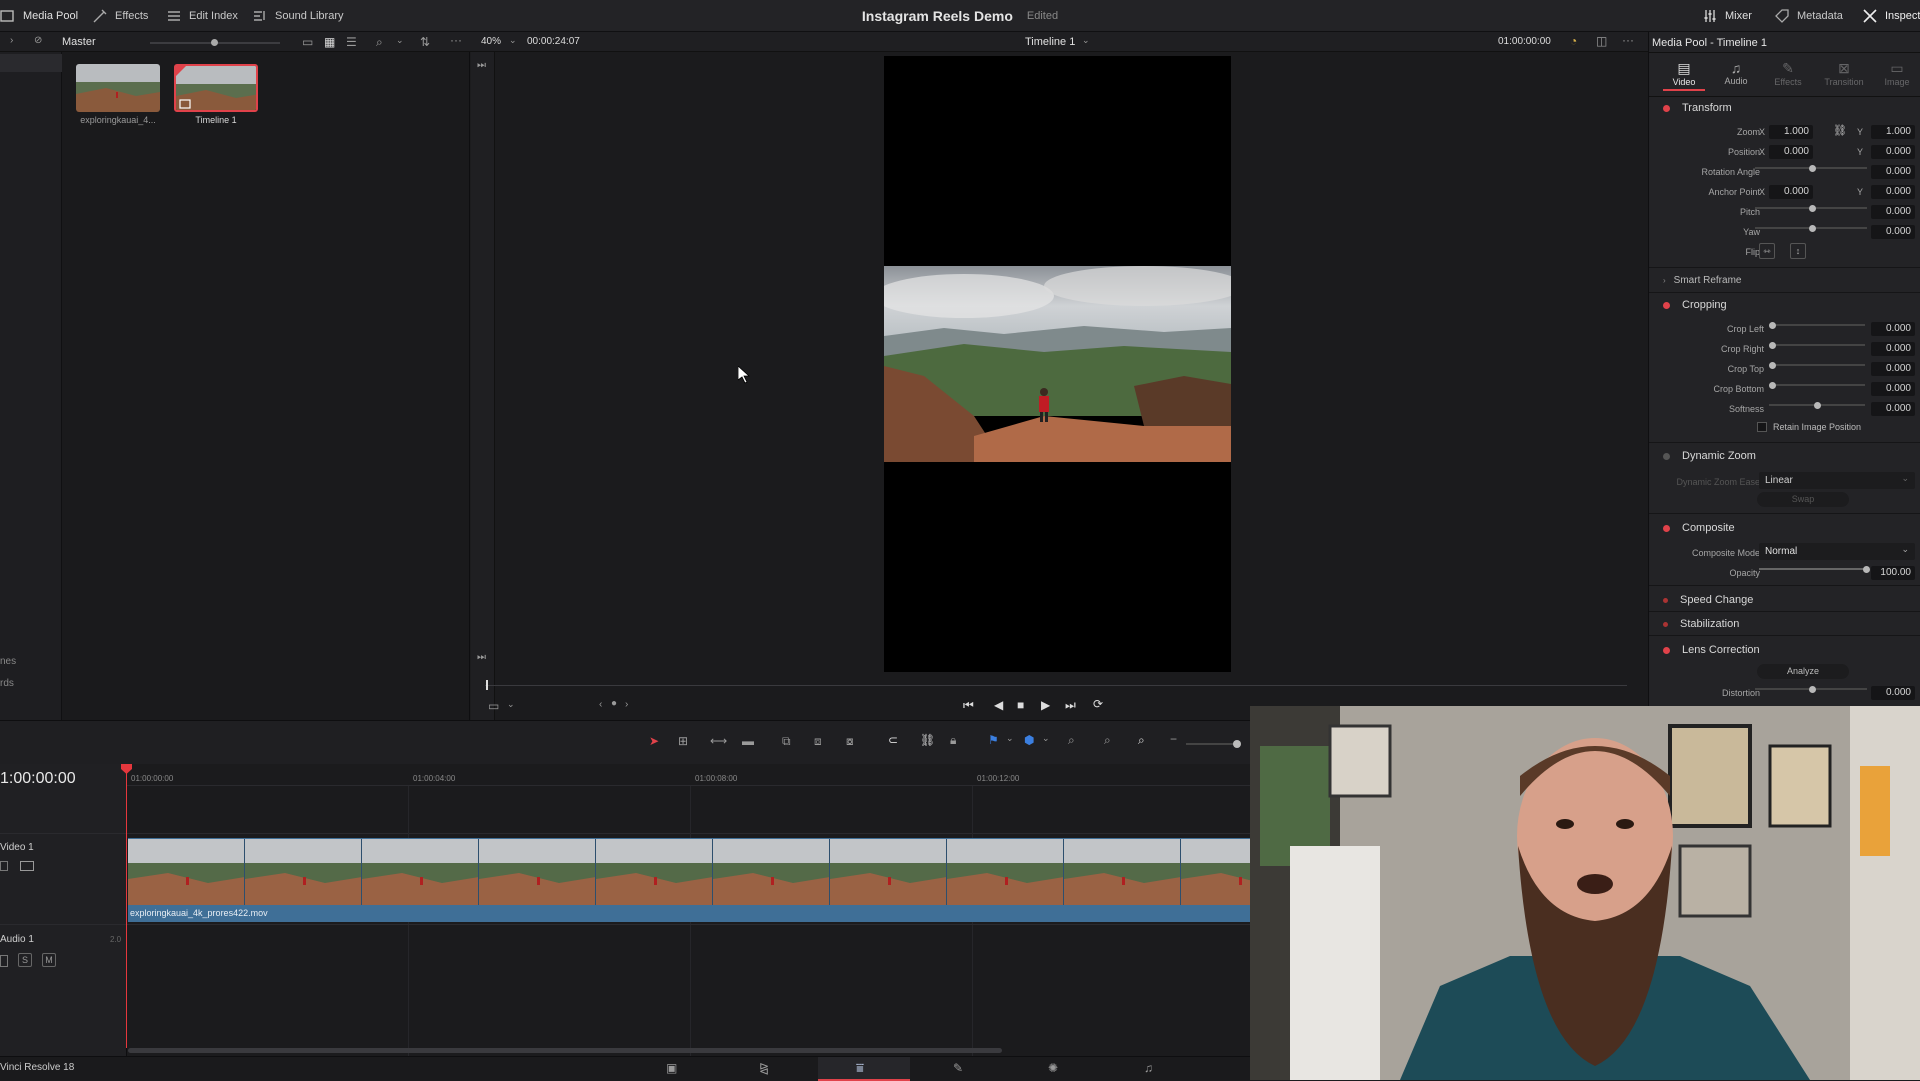  I want to click on viewer-scrubber, so click(1056, 685).